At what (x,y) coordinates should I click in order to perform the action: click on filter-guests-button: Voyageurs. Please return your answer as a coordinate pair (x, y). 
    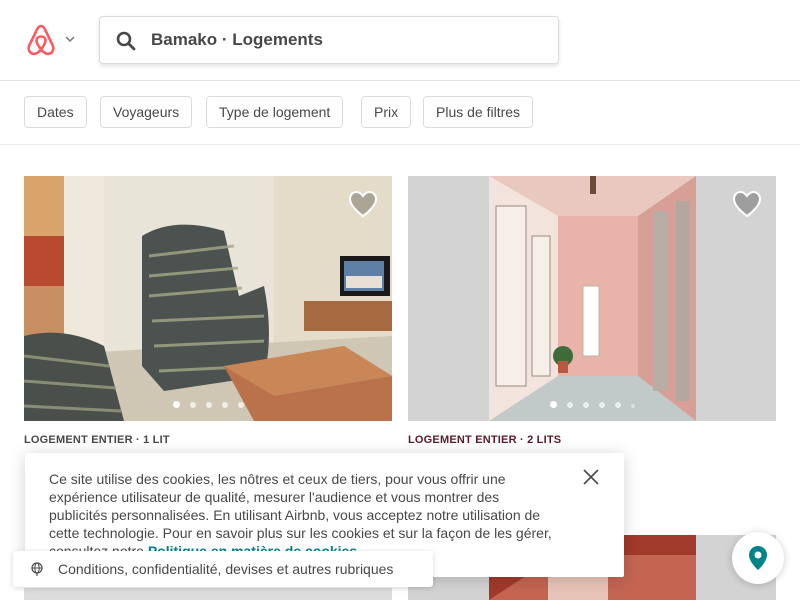
    Looking at the image, I should click on (146, 112).